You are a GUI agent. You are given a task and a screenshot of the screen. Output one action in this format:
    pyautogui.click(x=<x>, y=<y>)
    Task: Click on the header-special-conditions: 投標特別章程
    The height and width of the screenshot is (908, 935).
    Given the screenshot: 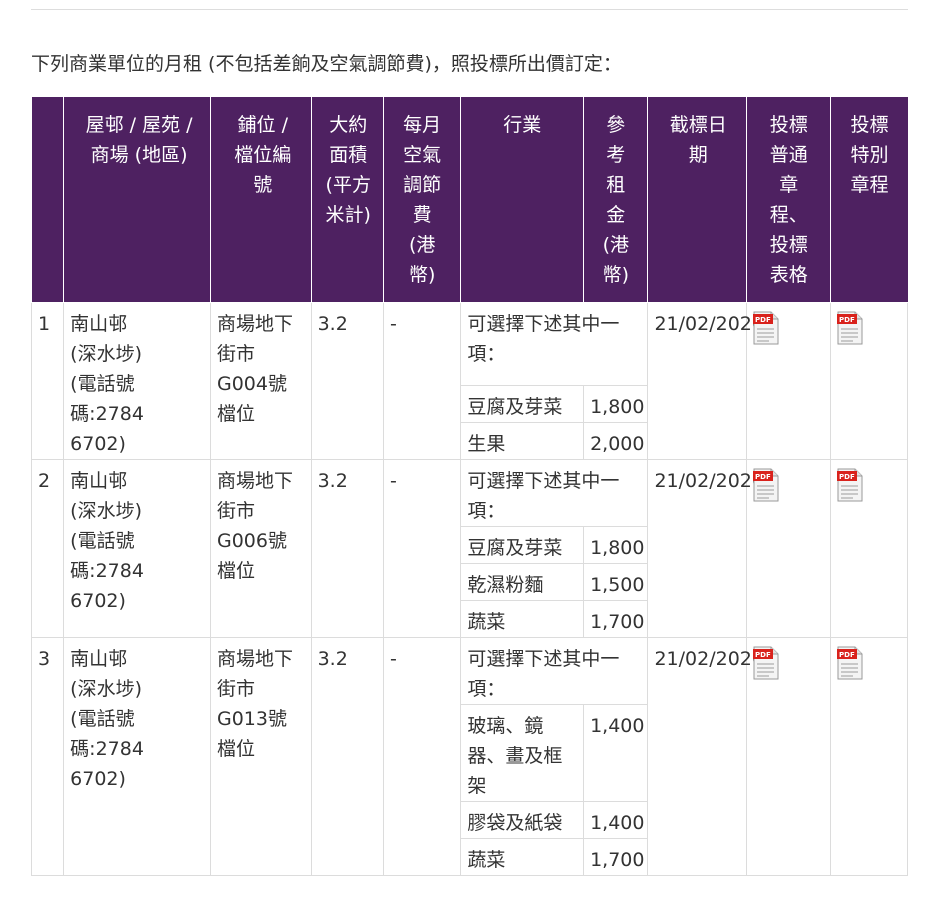 What is the action you would take?
    pyautogui.click(x=869, y=200)
    